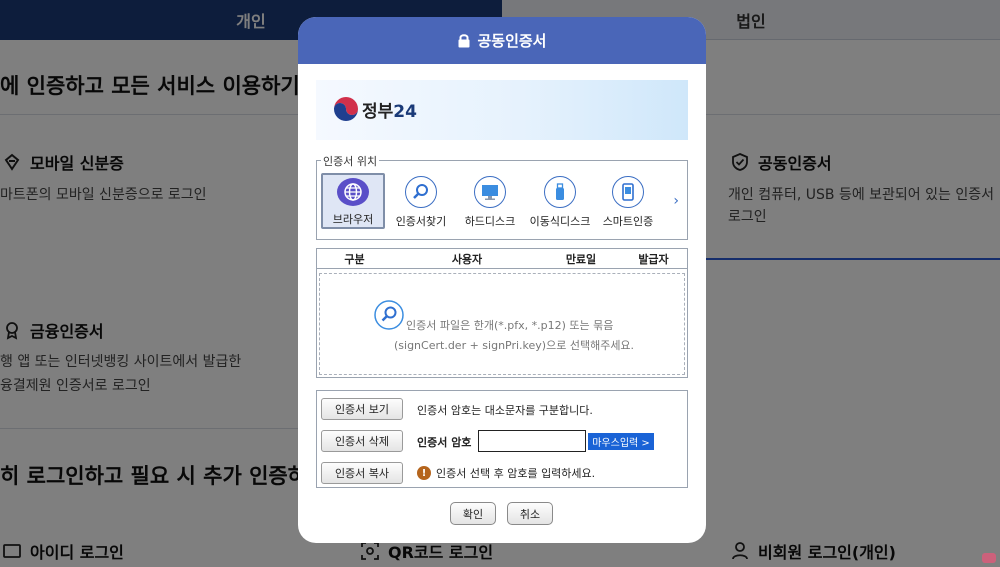 The image size is (1000, 567). Describe the element at coordinates (653, 259) in the screenshot. I see `column-issuer: 발급자` at that location.